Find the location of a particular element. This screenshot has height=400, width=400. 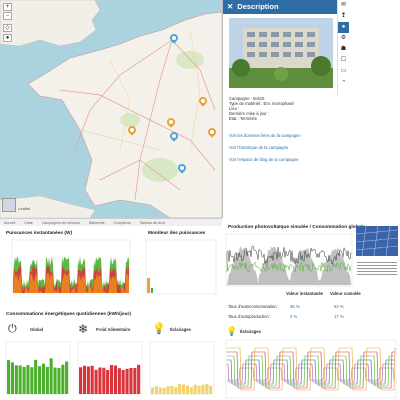

tab-dashboard: Tableau de bord is located at coordinates (152, 222).